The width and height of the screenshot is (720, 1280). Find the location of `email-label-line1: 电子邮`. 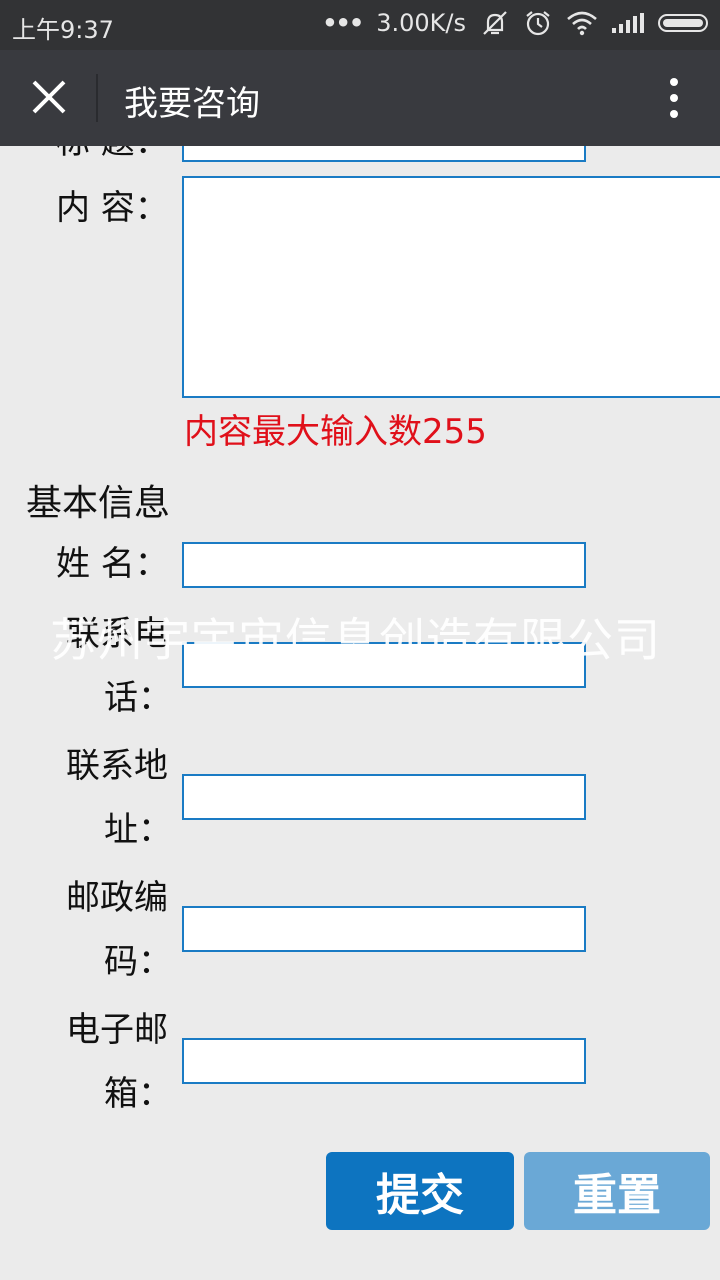

email-label-line1: 电子邮 is located at coordinates (117, 1030).